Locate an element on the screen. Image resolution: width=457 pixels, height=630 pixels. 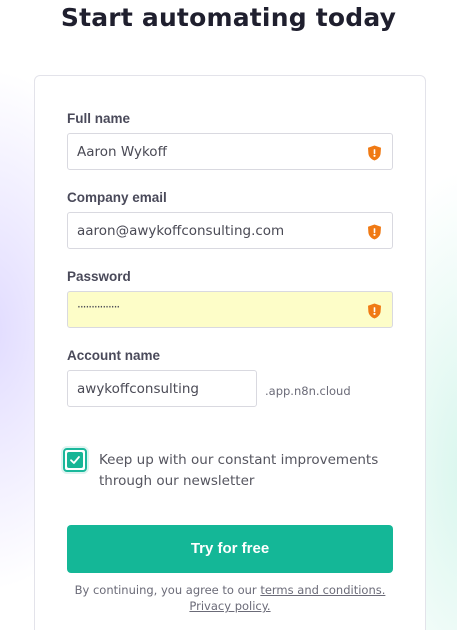
page-title: Start automating today is located at coordinates (228, 17).